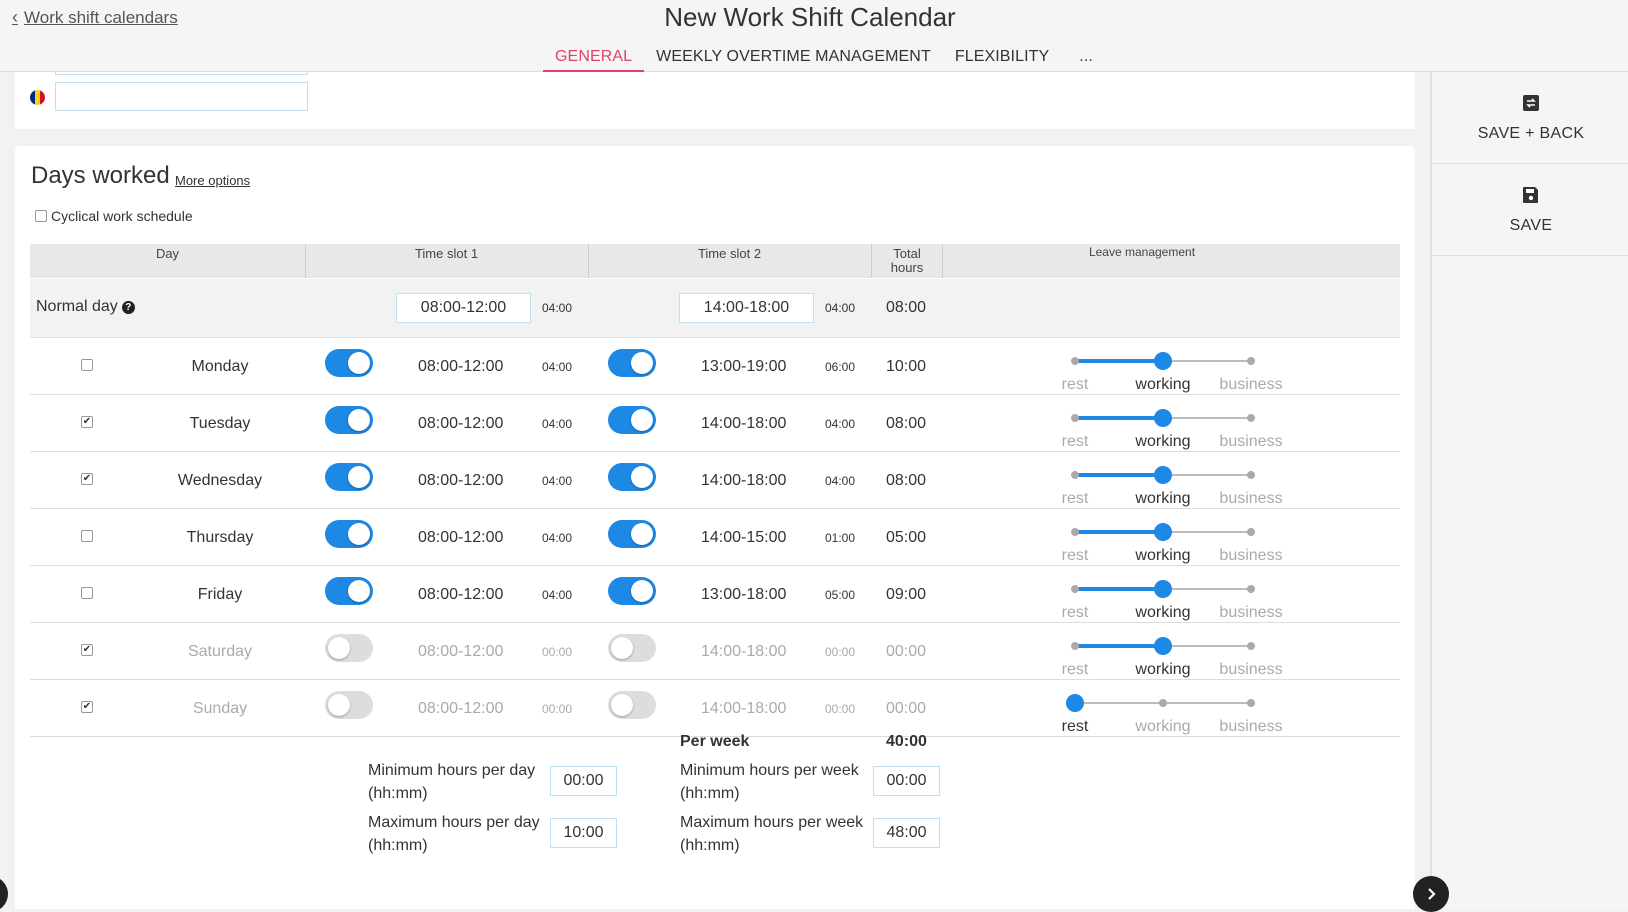 This screenshot has height=912, width=1628. Describe the element at coordinates (1530, 210) in the screenshot. I see `save-button: SAVE` at that location.